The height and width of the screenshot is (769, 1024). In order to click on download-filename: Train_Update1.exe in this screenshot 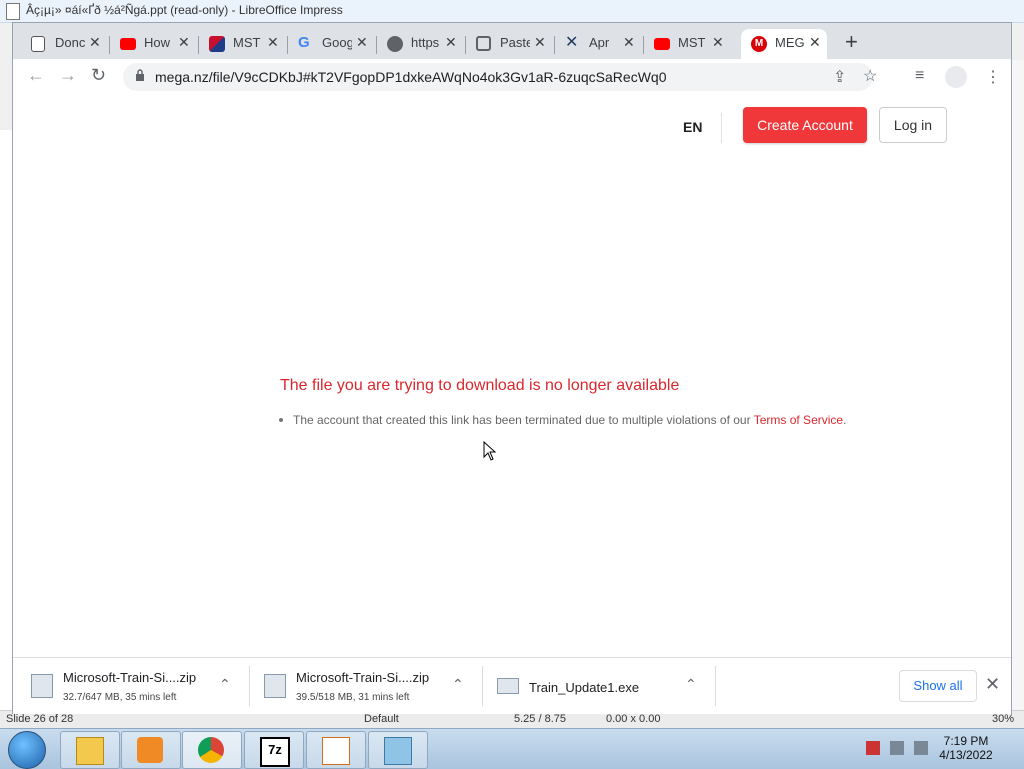, I will do `click(584, 687)`.